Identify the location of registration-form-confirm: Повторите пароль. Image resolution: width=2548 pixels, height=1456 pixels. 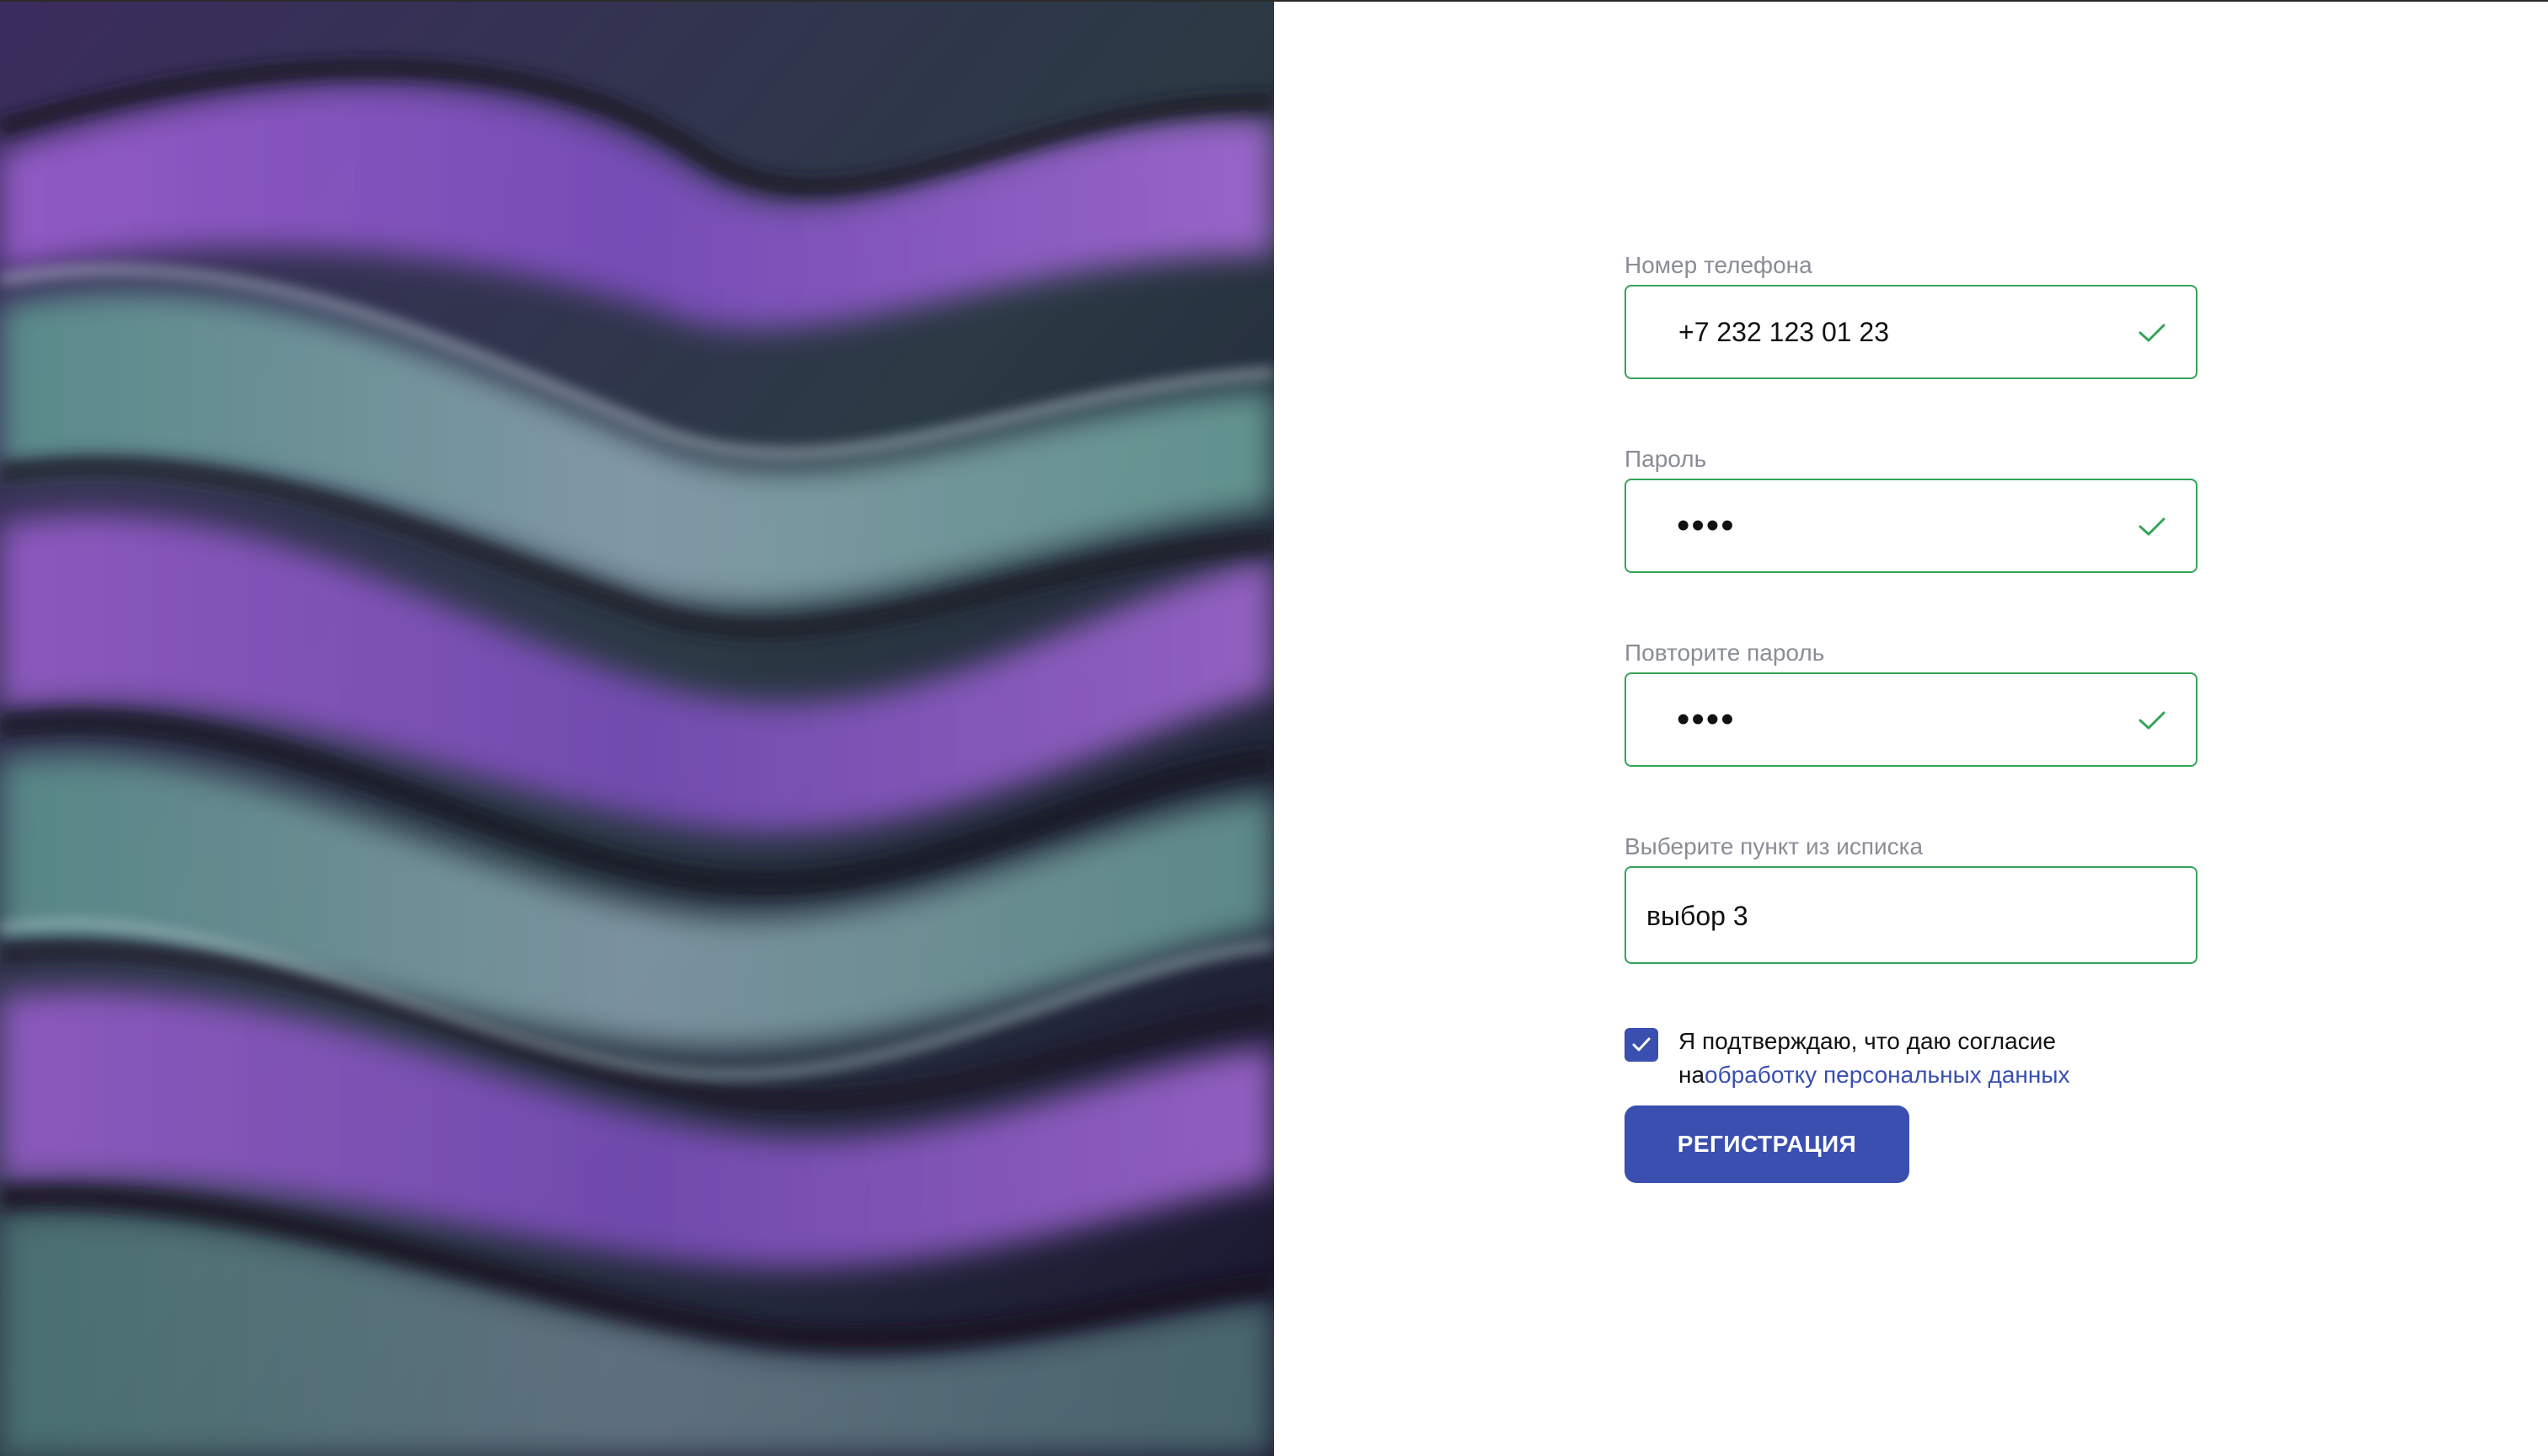
(1911, 703).